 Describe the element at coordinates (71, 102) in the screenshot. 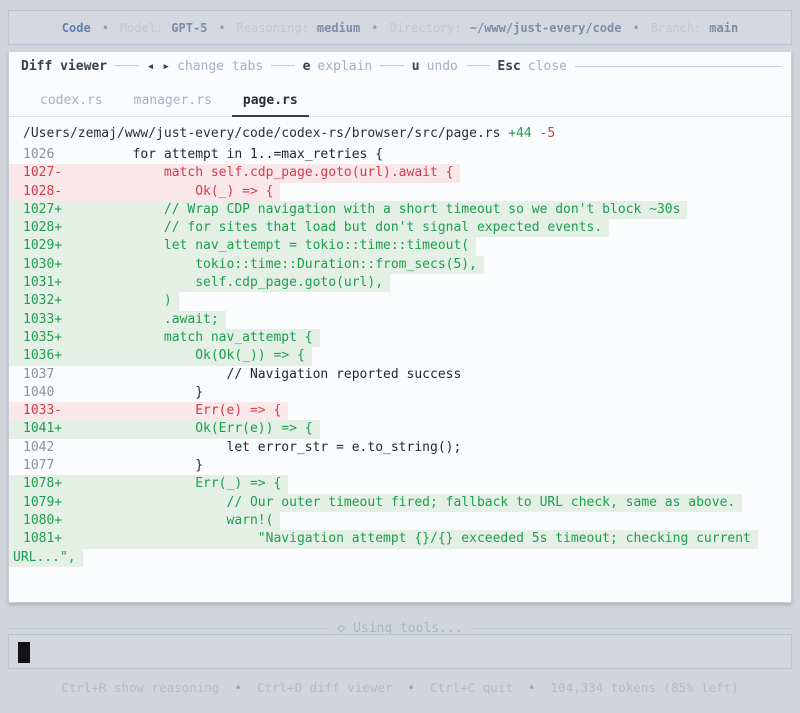

I see `tab-codex-rs: codex.rs` at that location.